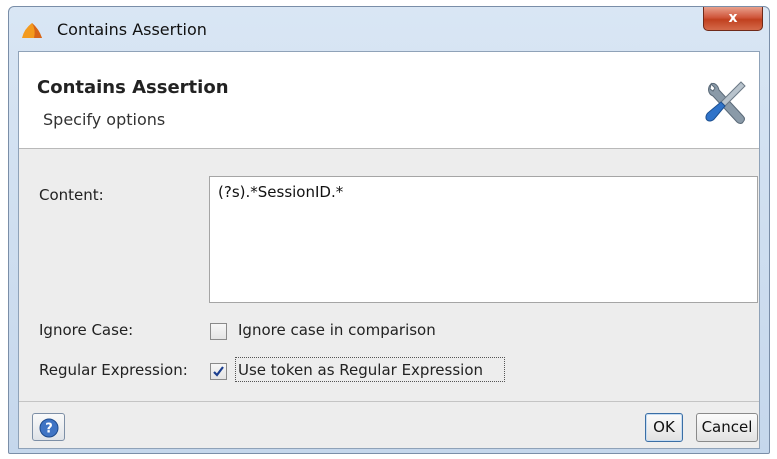  What do you see at coordinates (132, 29) in the screenshot?
I see `window-title: Contains Assertion` at bounding box center [132, 29].